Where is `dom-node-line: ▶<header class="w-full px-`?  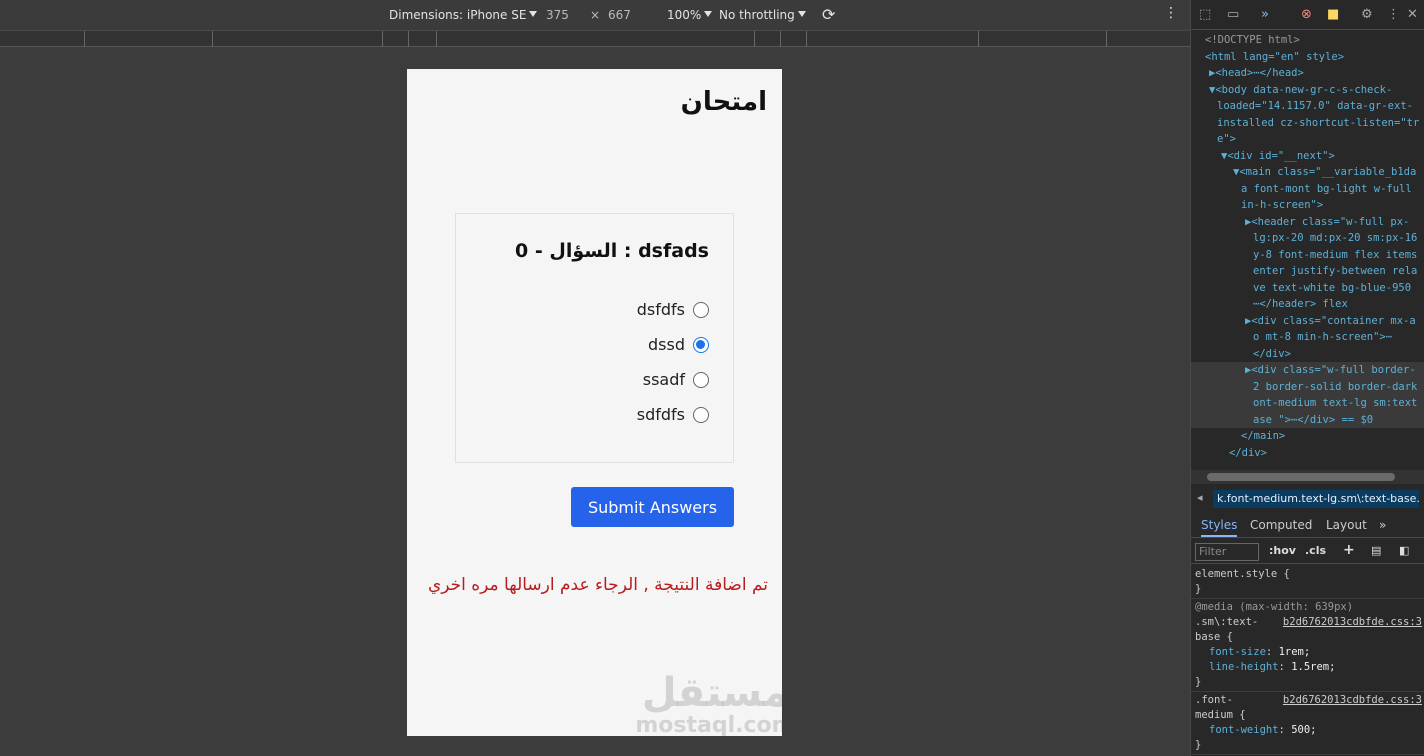 dom-node-line: ▶<header class="w-full px- is located at coordinates (1307, 222).